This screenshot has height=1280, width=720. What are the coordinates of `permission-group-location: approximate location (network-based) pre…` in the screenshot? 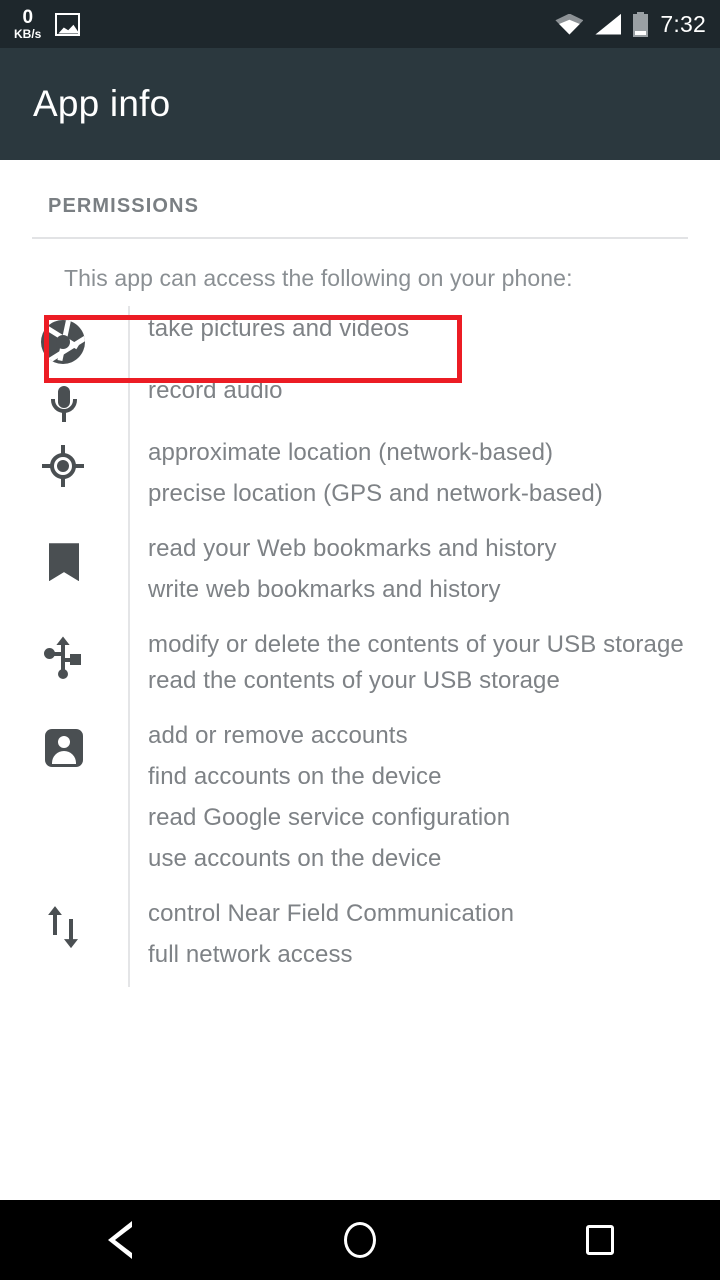 It's located at (360, 478).